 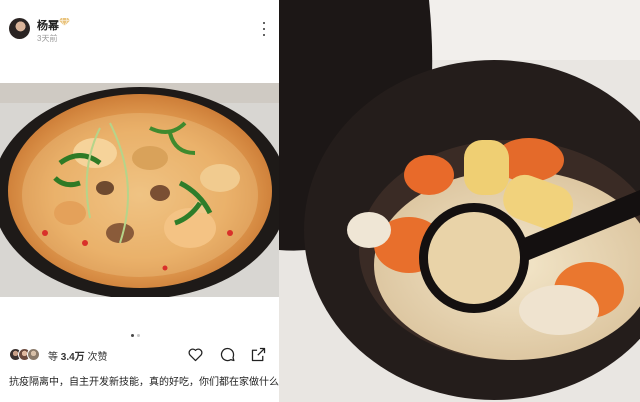 What do you see at coordinates (47, 38) in the screenshot?
I see `post-time: 3天前` at bounding box center [47, 38].